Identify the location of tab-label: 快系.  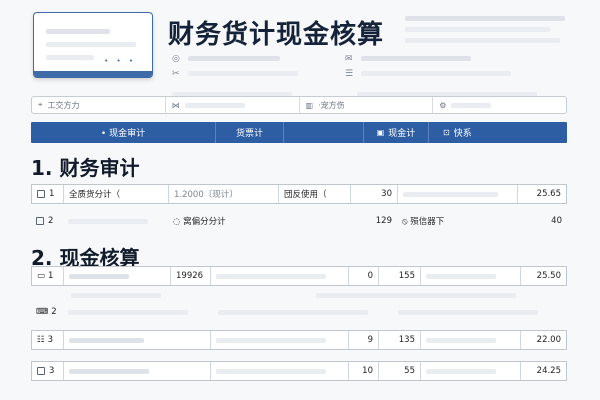
(462, 134).